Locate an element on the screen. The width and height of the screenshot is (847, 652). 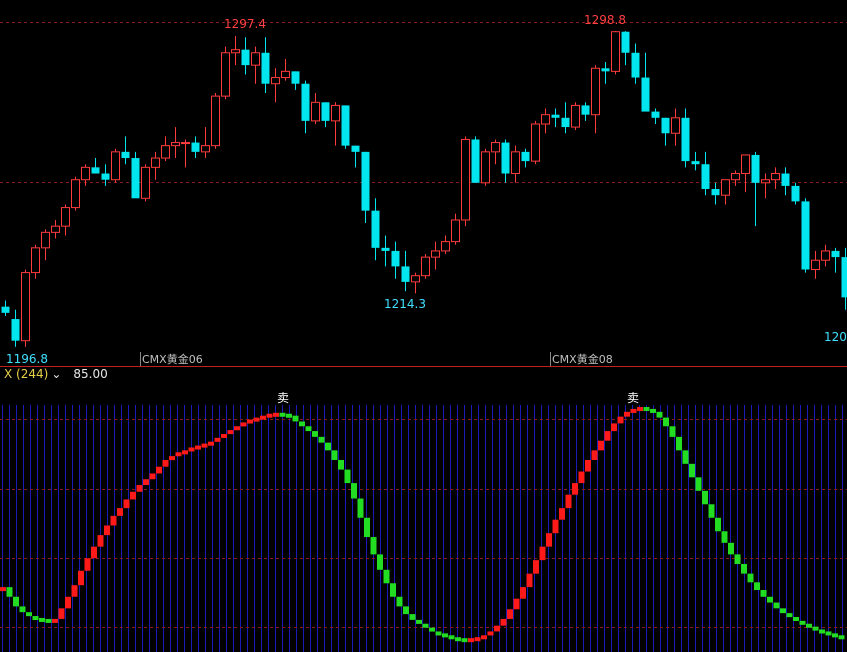
sell-signal-2: 卖 is located at coordinates (633, 398).